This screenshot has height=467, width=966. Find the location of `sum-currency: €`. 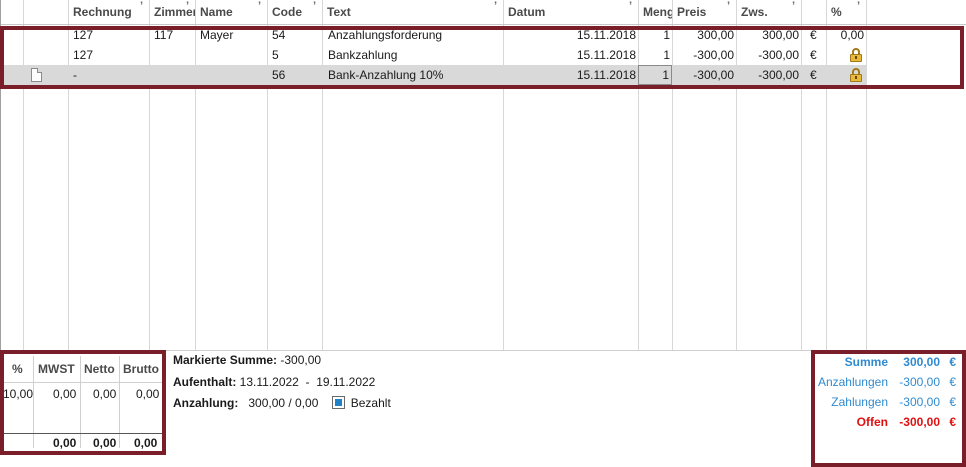

sum-currency: € is located at coordinates (952, 362).